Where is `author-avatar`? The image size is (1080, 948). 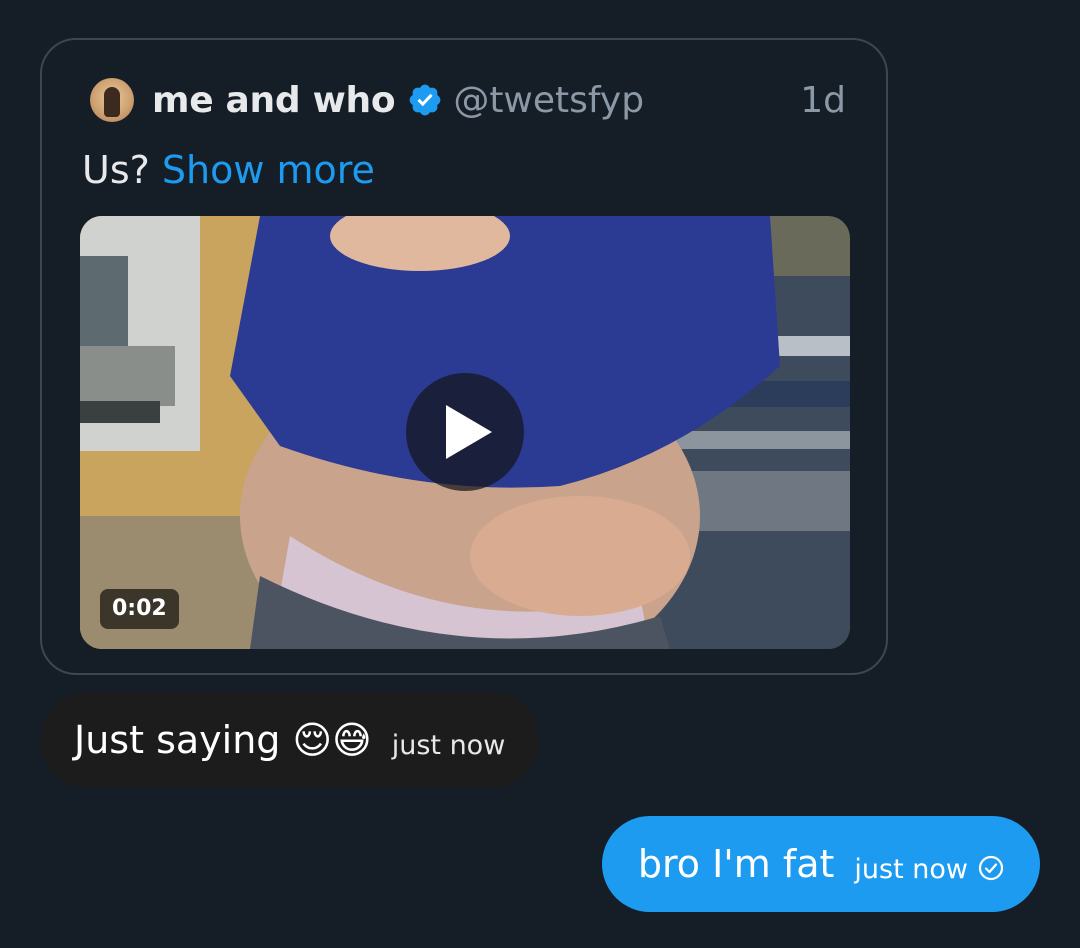 author-avatar is located at coordinates (112, 100).